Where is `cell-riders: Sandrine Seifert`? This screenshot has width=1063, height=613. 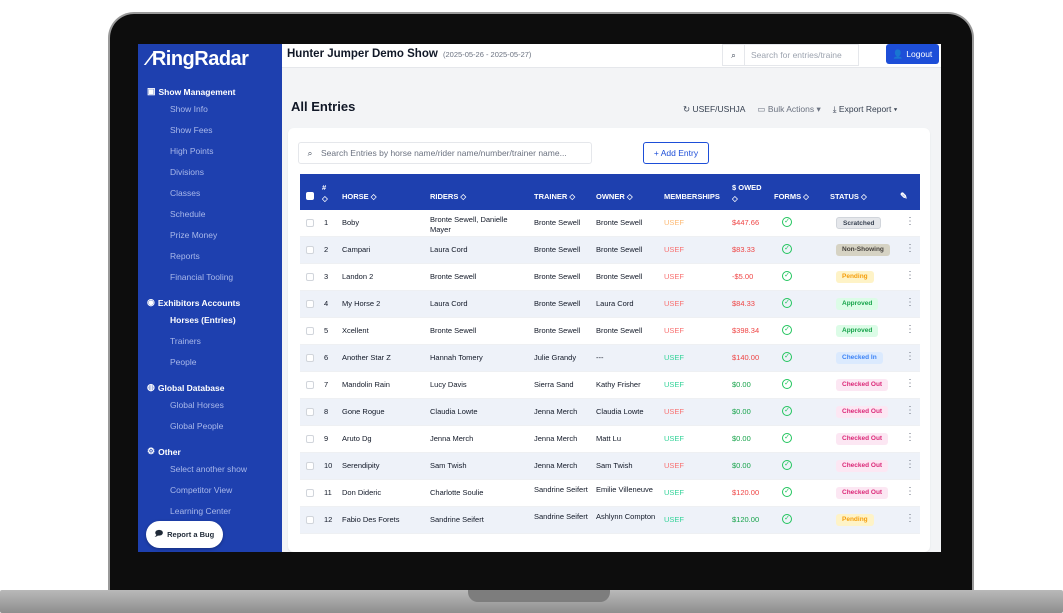
cell-riders: Sandrine Seifert is located at coordinates (476, 519).